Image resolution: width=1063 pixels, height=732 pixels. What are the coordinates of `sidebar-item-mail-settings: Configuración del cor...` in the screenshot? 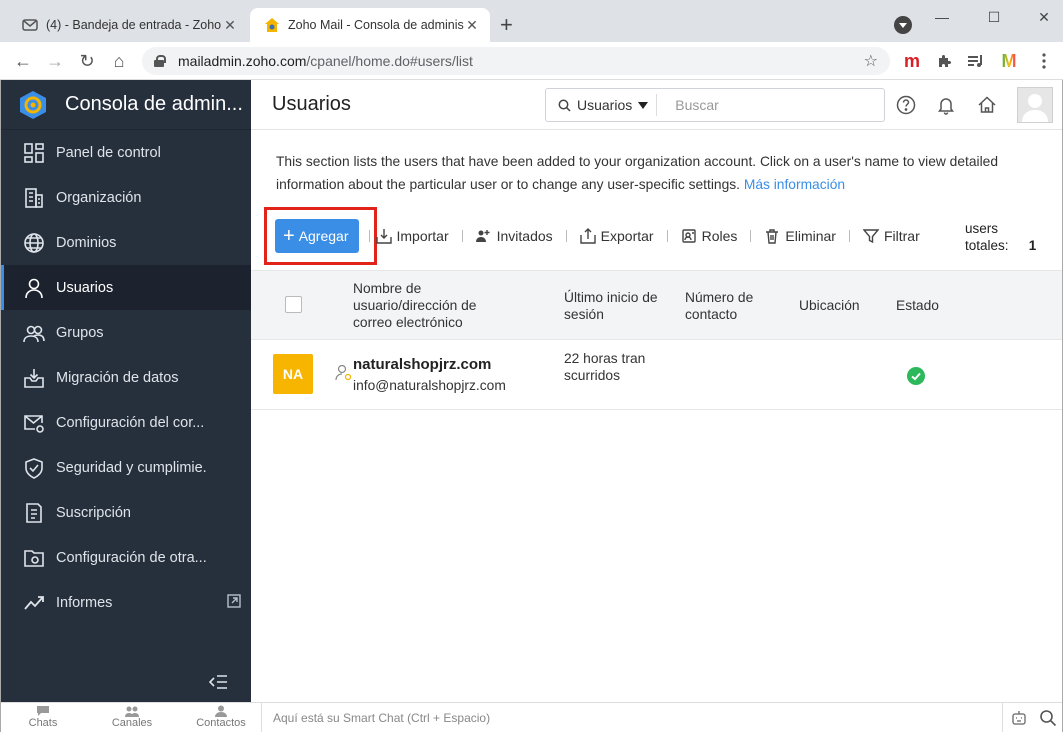 It's located at (126, 422).